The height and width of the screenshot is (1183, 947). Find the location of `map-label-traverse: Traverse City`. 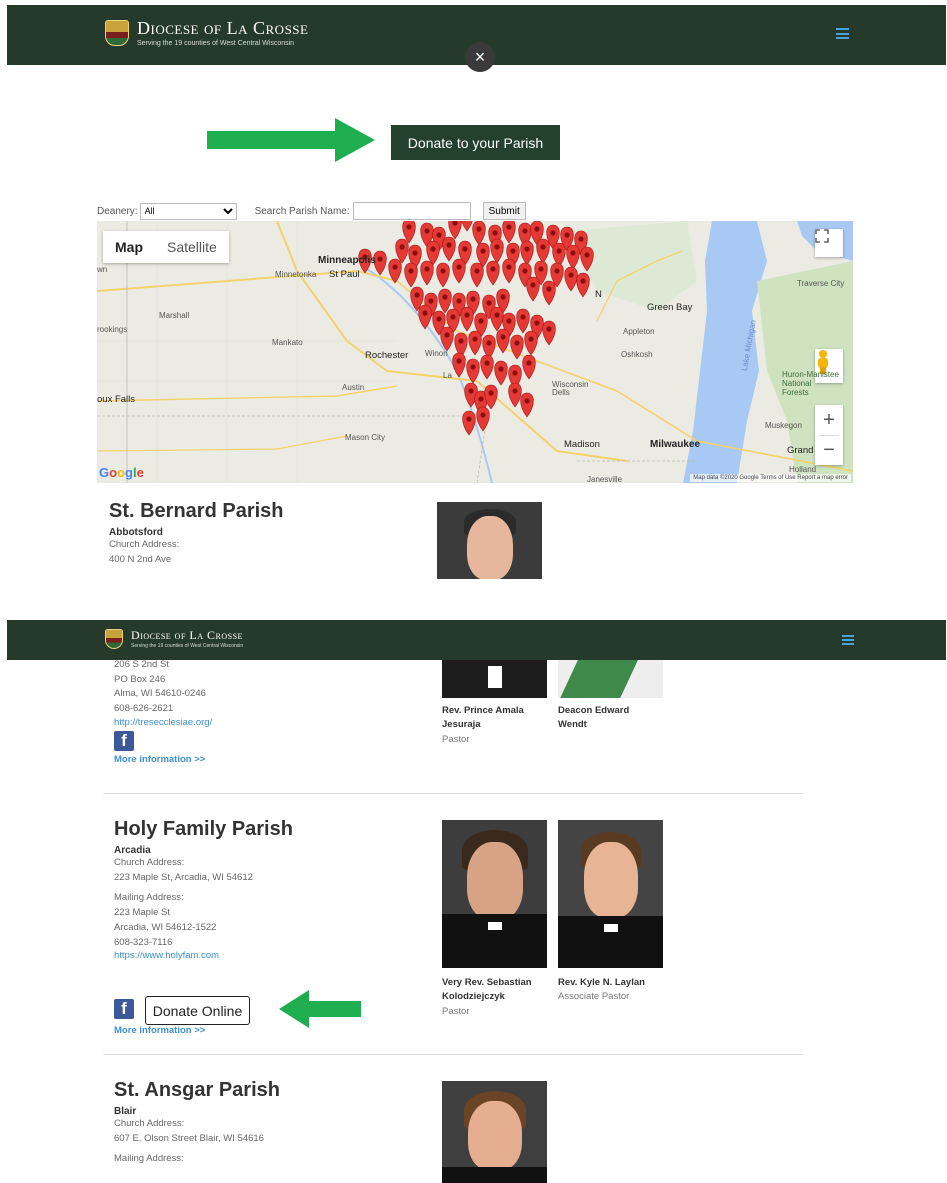

map-label-traverse: Traverse City is located at coordinates (821, 283).